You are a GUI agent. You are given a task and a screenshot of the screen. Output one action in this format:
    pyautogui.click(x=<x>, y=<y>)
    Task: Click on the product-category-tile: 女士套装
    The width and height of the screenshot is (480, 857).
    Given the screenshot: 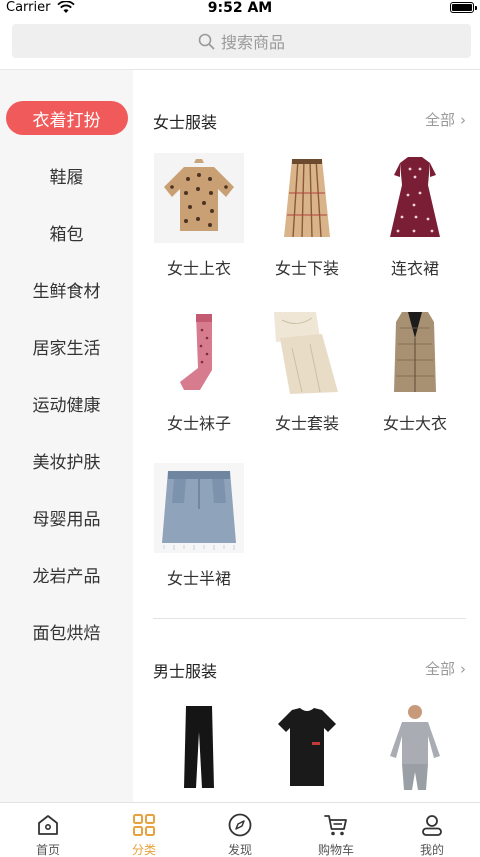 What is the action you would take?
    pyautogui.click(x=307, y=371)
    